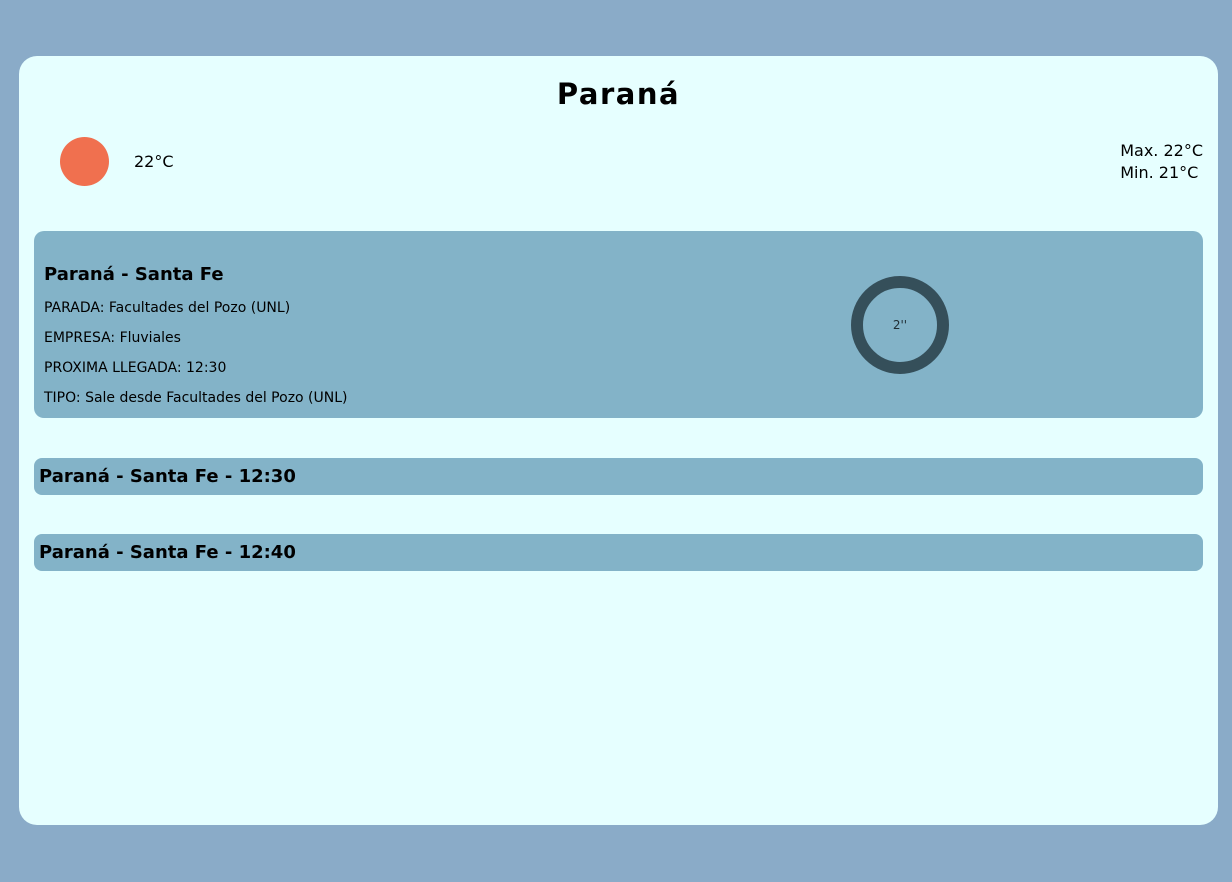  Describe the element at coordinates (167, 552) in the screenshot. I see `schedule-row-label: Paraná - Santa Fe - 12:40` at that location.